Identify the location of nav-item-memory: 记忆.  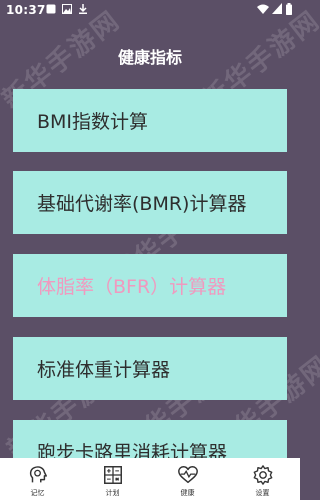
(37, 479).